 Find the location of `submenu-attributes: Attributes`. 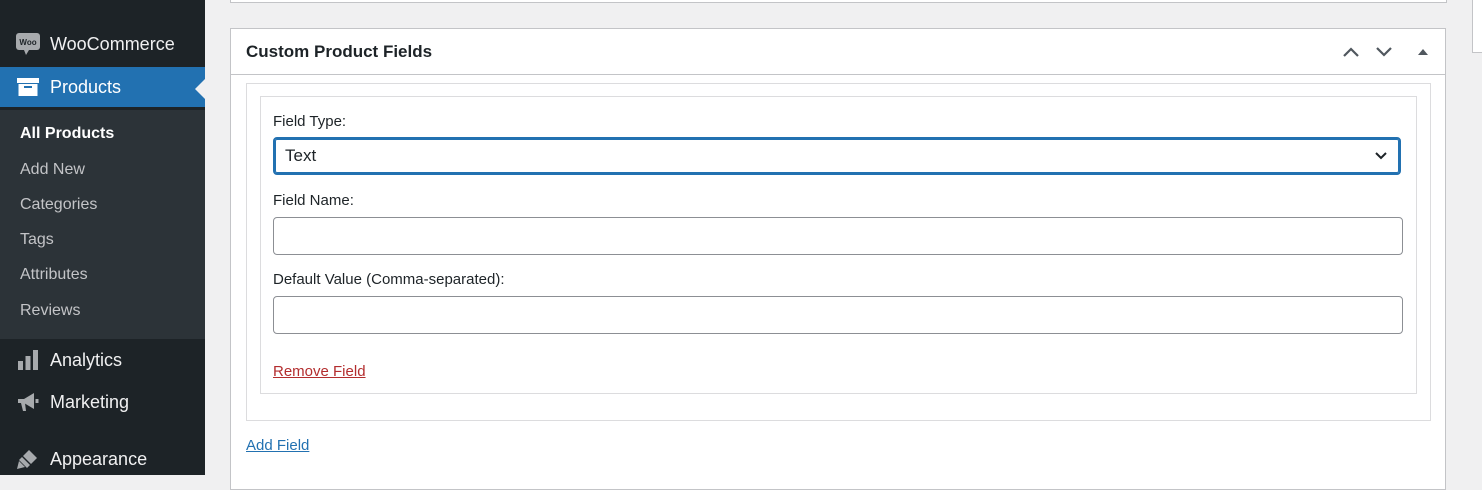

submenu-attributes: Attributes is located at coordinates (54, 275).